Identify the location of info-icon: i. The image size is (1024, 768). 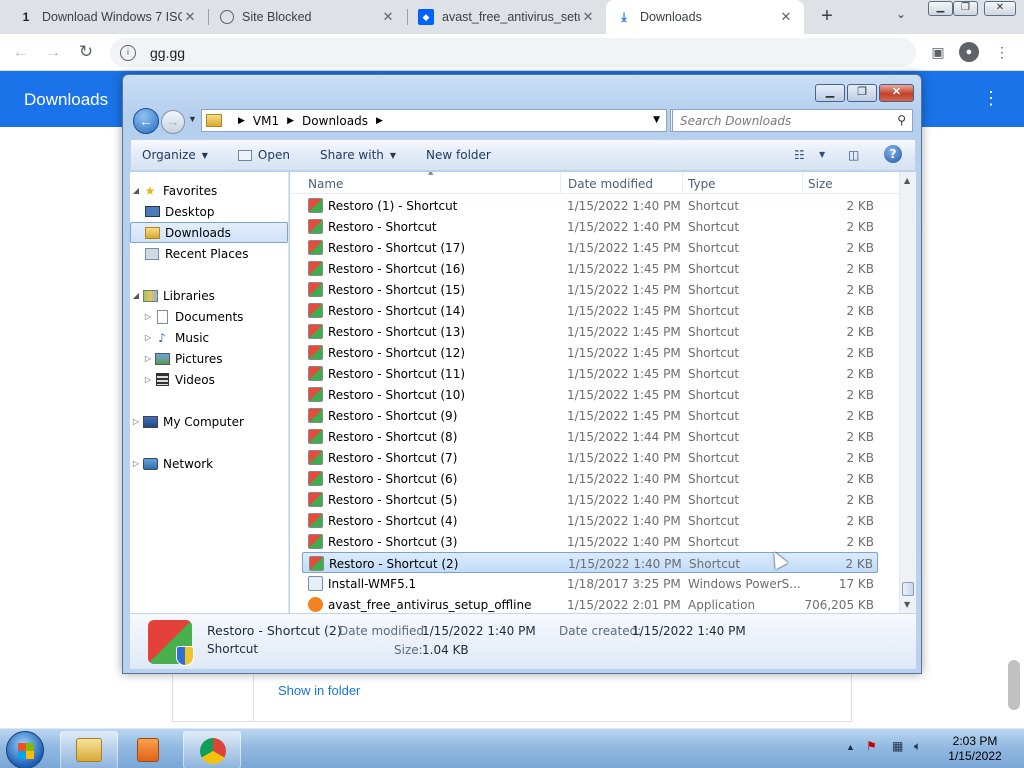
(128, 52).